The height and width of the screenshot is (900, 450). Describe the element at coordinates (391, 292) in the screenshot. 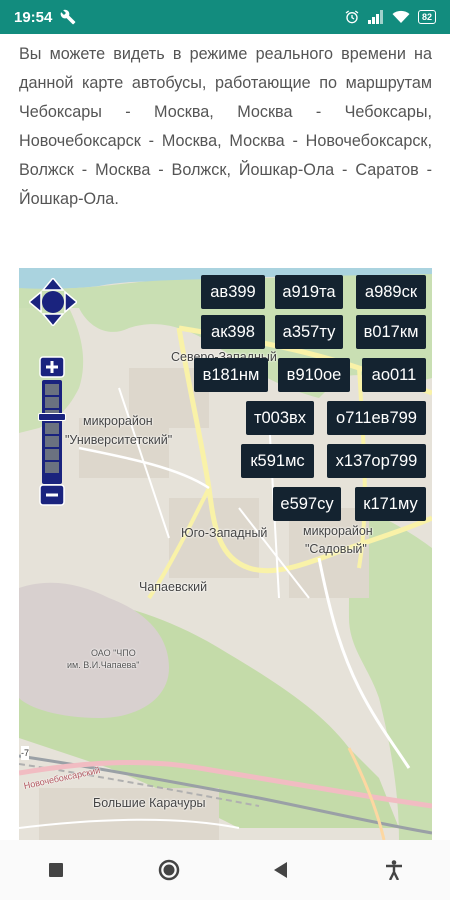

I see `bus-label: а989ск` at that location.